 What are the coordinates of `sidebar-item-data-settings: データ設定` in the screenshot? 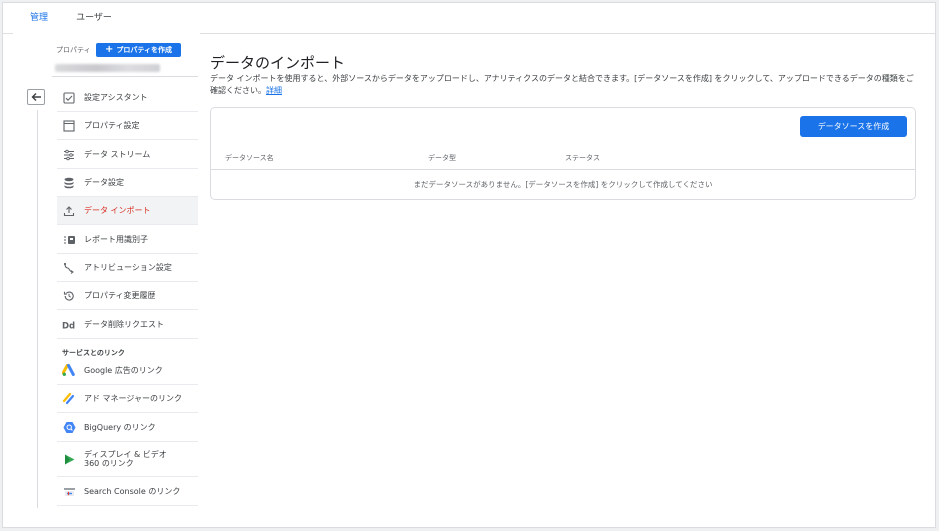 It's located at (127, 183).